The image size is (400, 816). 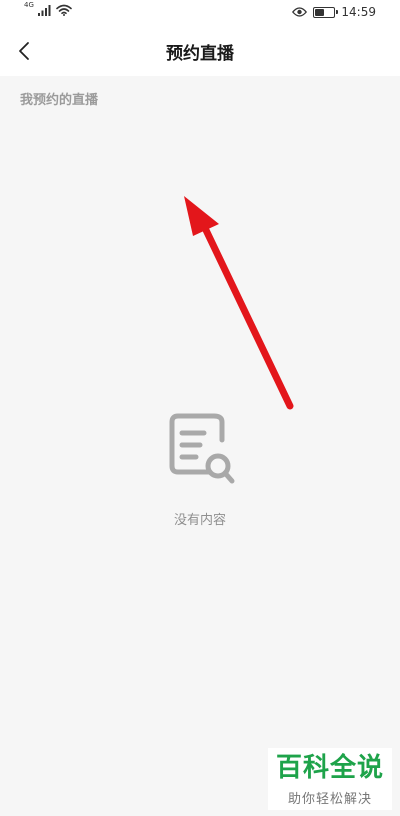 What do you see at coordinates (202, 448) in the screenshot?
I see `document-search-icon` at bounding box center [202, 448].